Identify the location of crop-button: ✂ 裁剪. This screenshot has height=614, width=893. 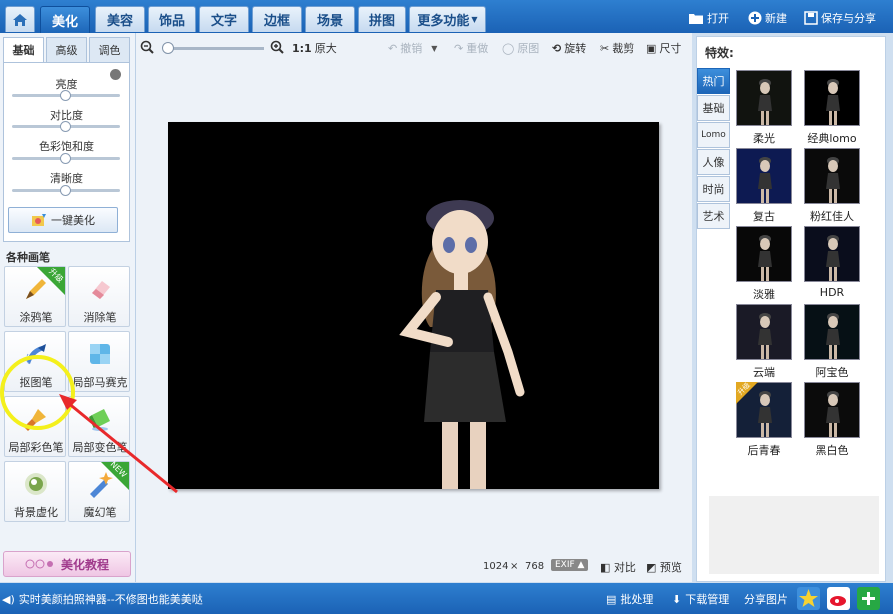
(617, 48).